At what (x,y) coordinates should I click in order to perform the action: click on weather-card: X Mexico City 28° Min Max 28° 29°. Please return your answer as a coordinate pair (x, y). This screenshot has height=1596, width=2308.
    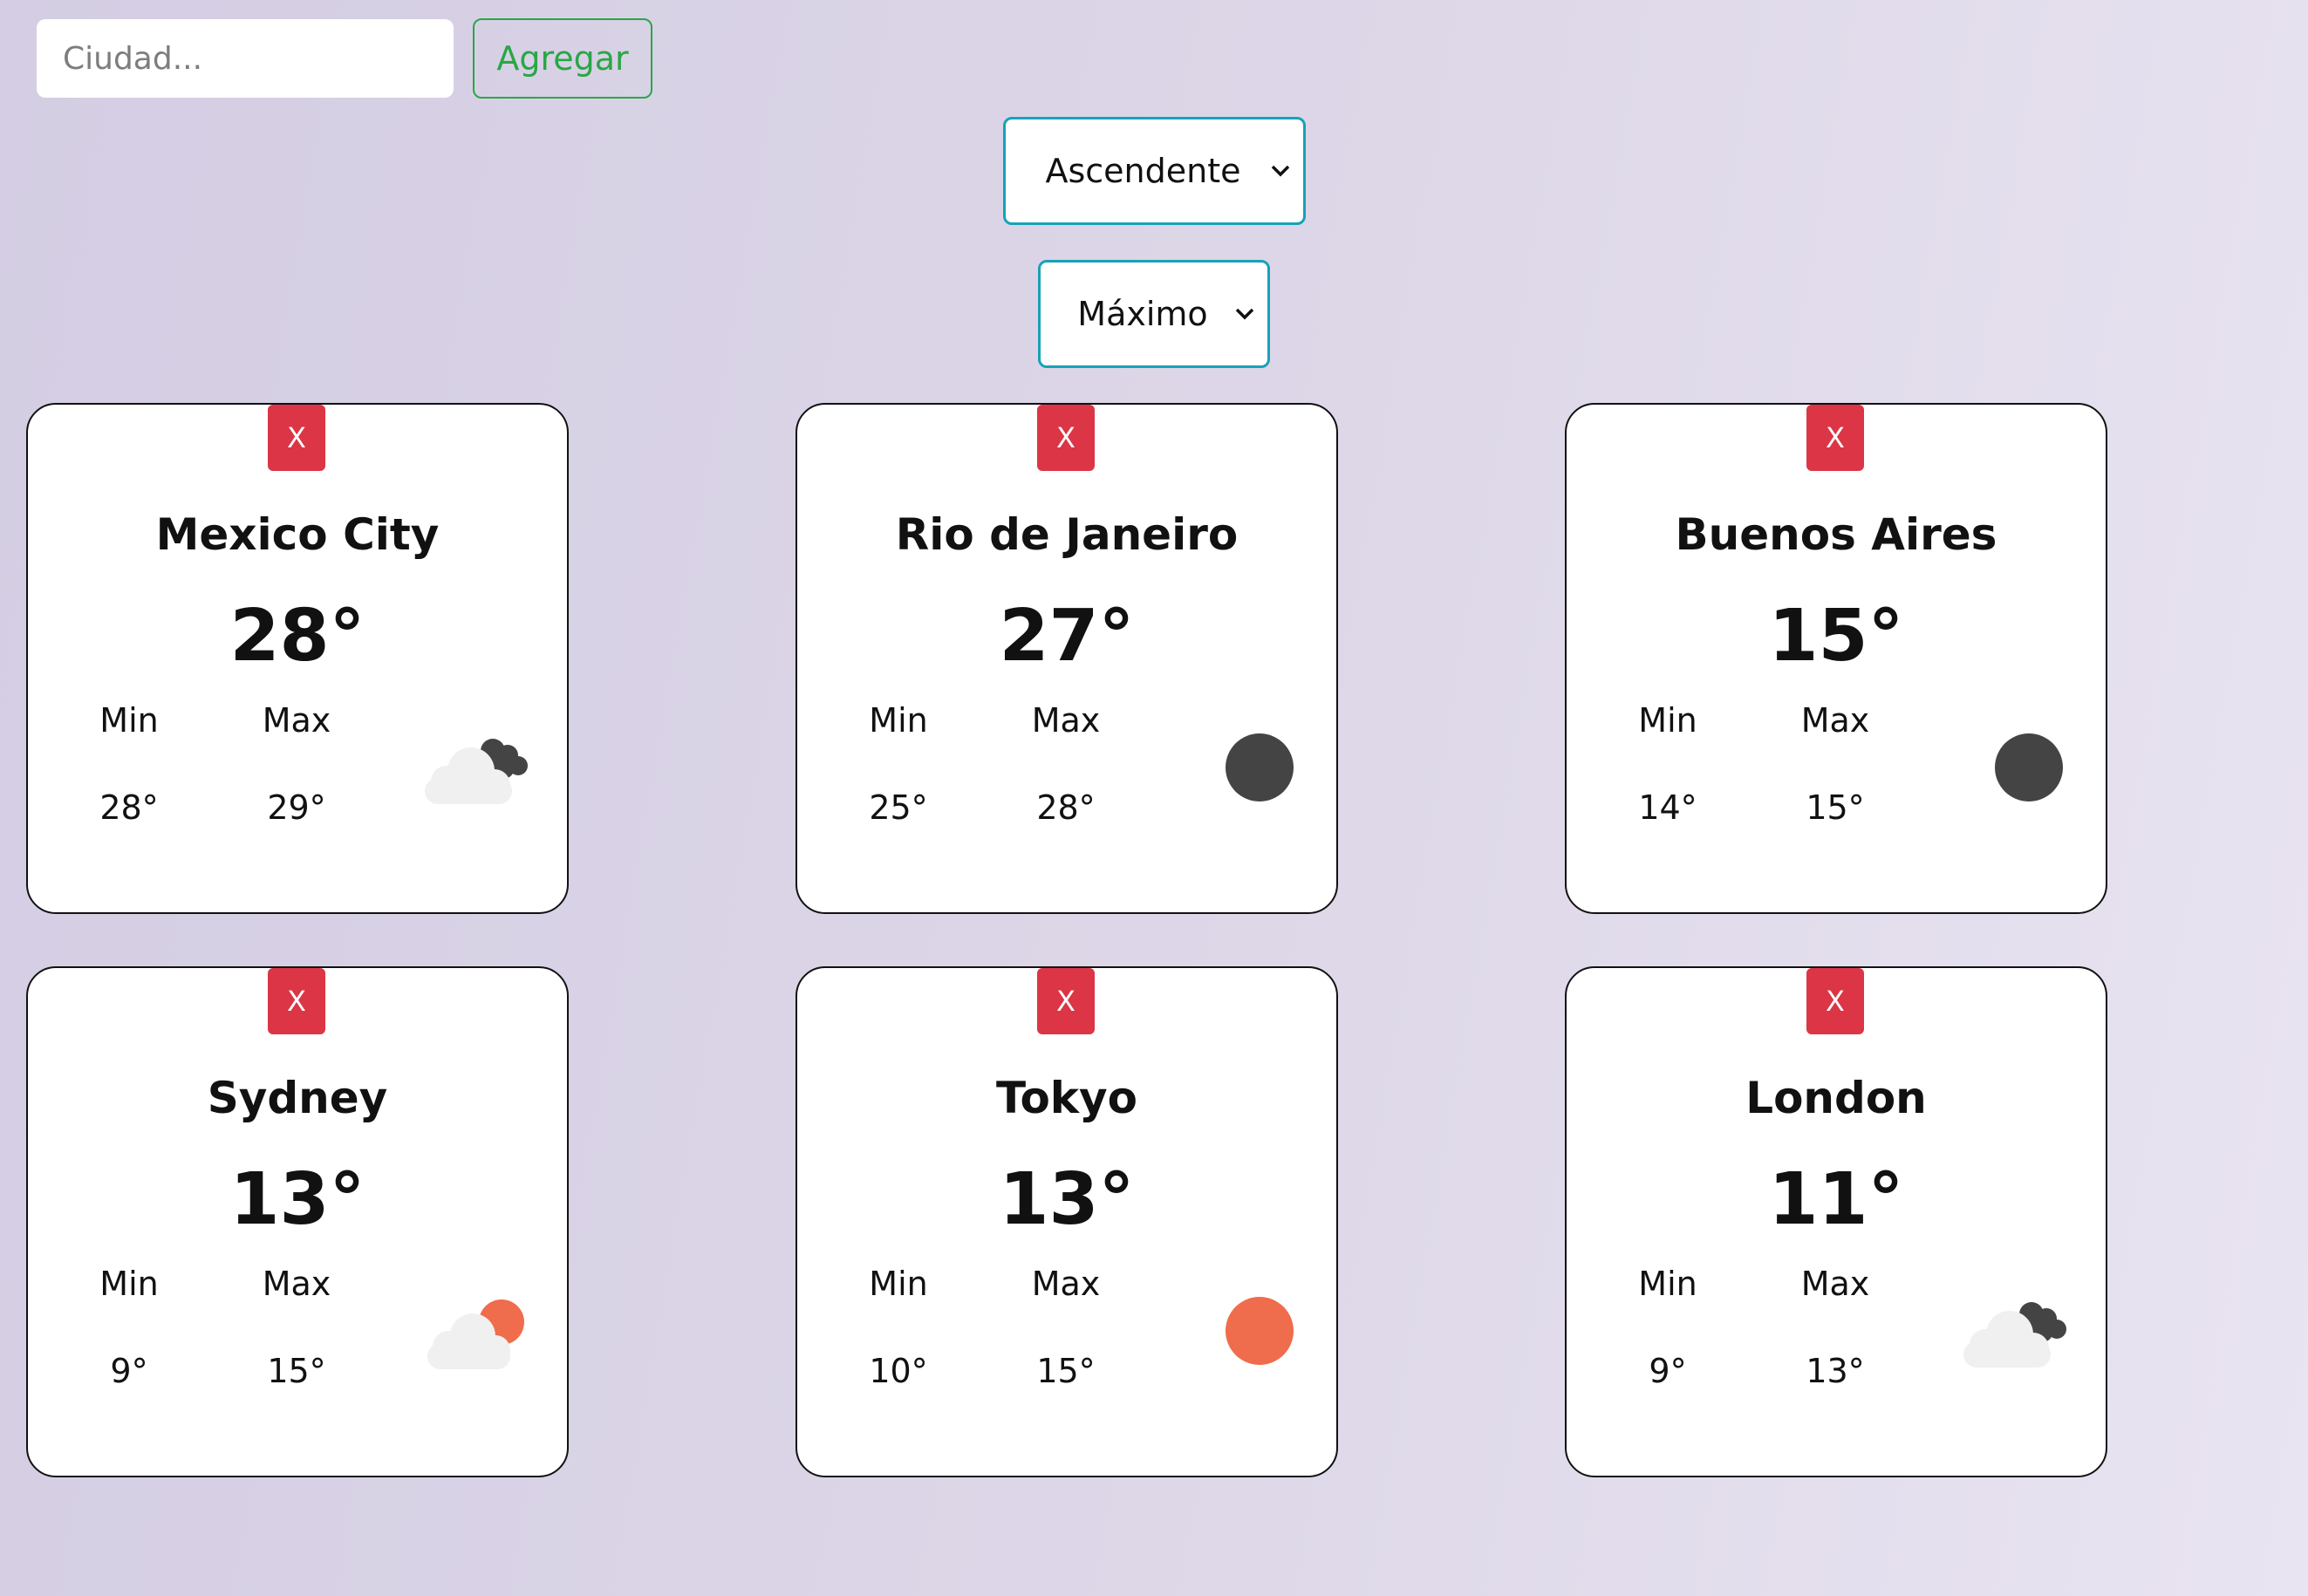
    Looking at the image, I should click on (298, 658).